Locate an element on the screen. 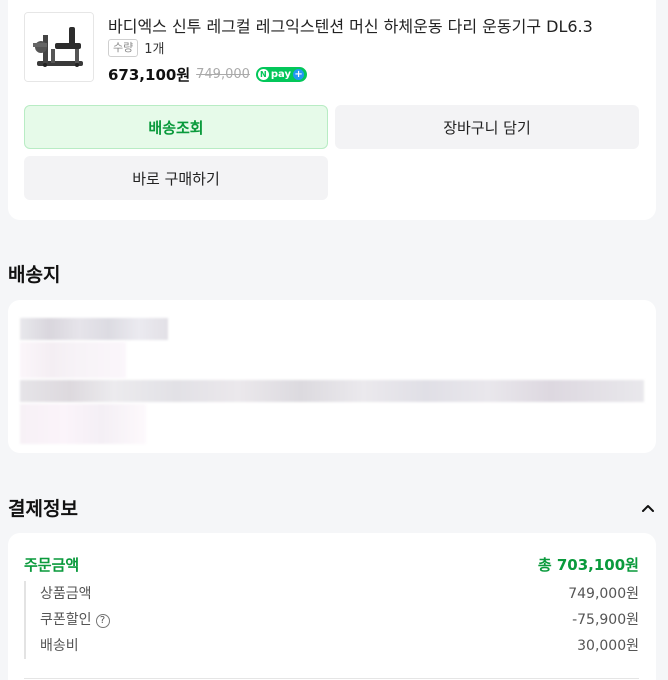 Image resolution: width=668 pixels, height=680 pixels. breakdown-value: 749,000원 is located at coordinates (603, 594).